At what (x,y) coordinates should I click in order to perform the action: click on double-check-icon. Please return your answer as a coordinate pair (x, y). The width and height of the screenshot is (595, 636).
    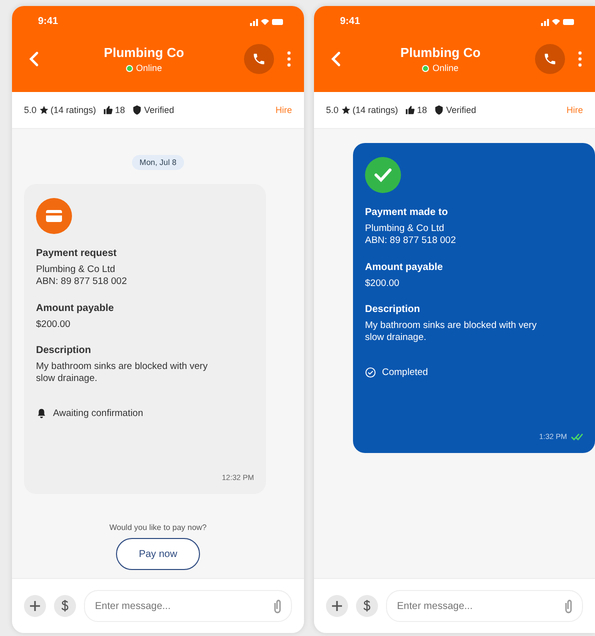
    Looking at the image, I should click on (577, 436).